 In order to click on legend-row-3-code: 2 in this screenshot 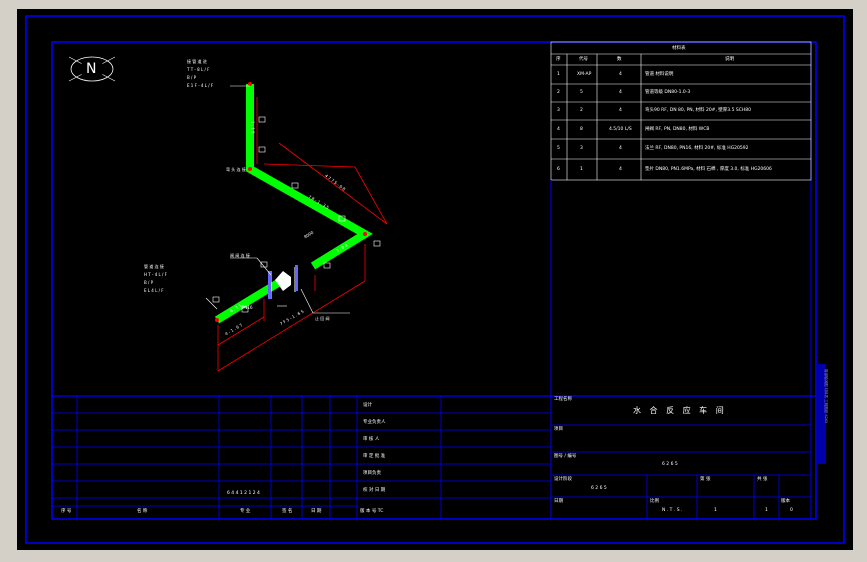, I will do `click(581, 110)`.